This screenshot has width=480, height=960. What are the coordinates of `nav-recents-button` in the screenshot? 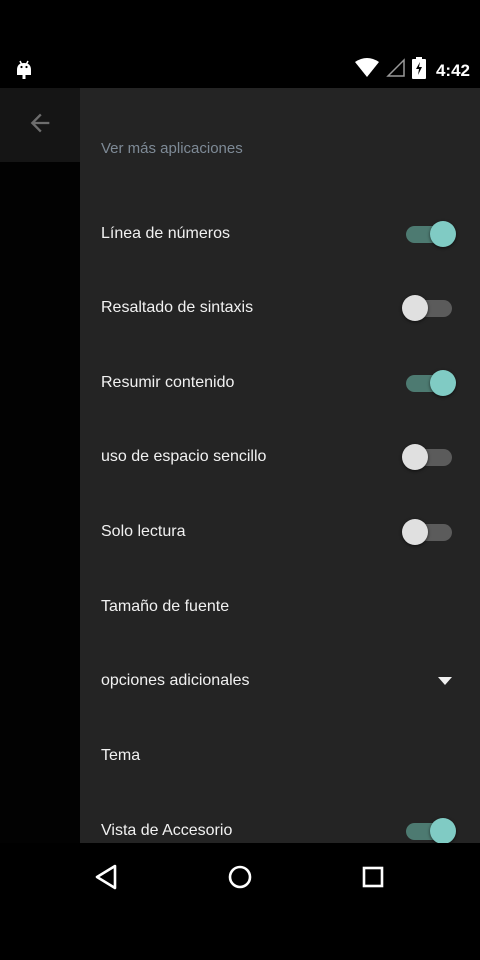 It's located at (373, 879).